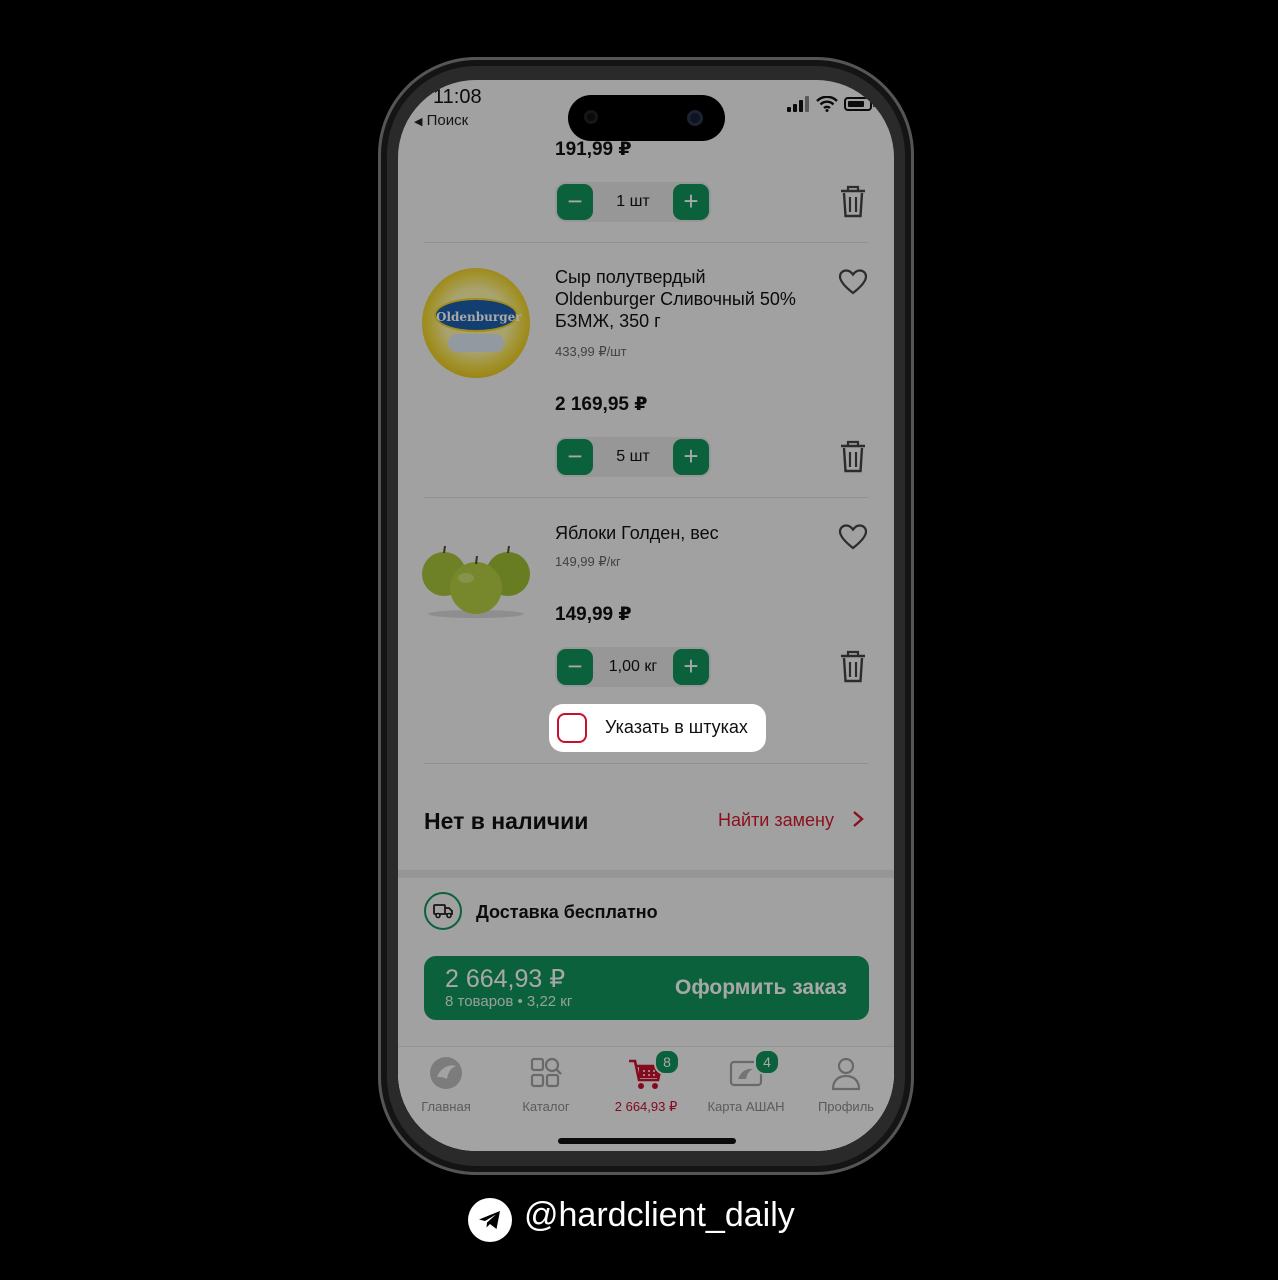 The width and height of the screenshot is (1278, 1280). I want to click on out-of-stock-title: Нет в наличии, so click(506, 821).